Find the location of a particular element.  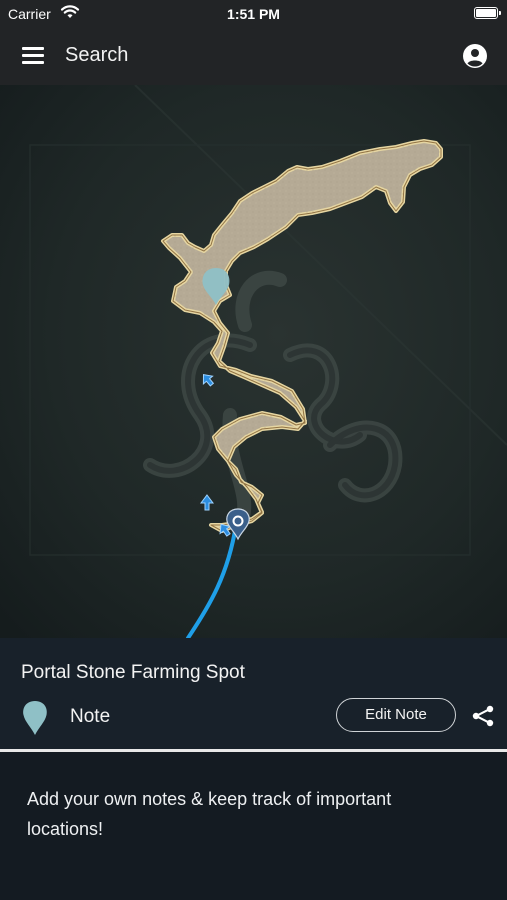

divider is located at coordinates (253, 750).